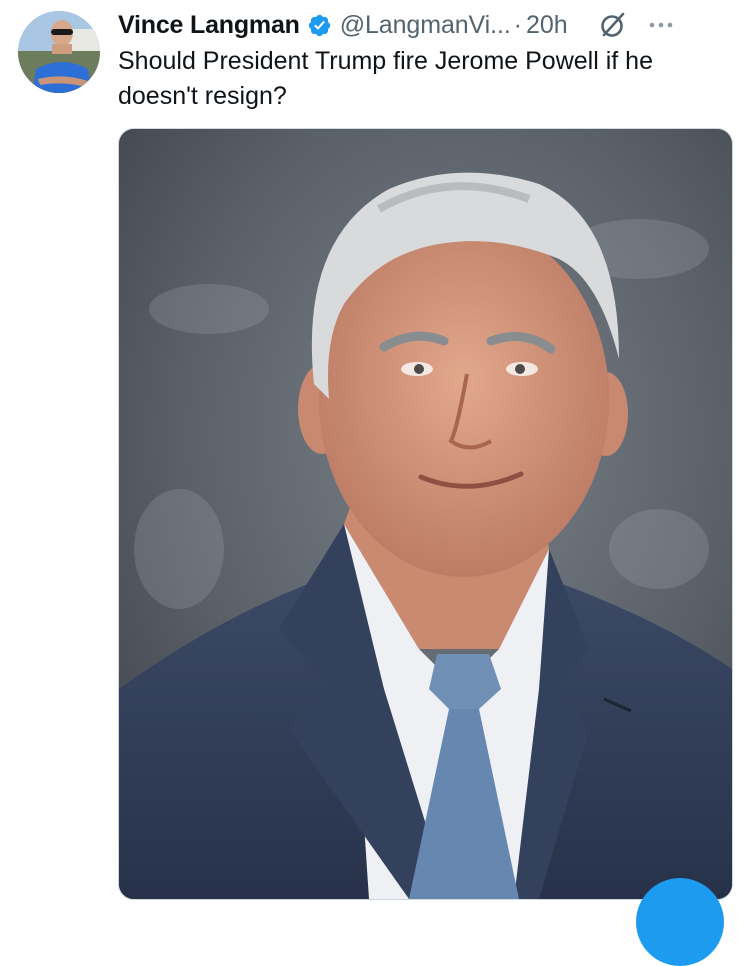 The width and height of the screenshot is (750, 966). What do you see at coordinates (547, 25) in the screenshot?
I see `timestamp: 20h` at bounding box center [547, 25].